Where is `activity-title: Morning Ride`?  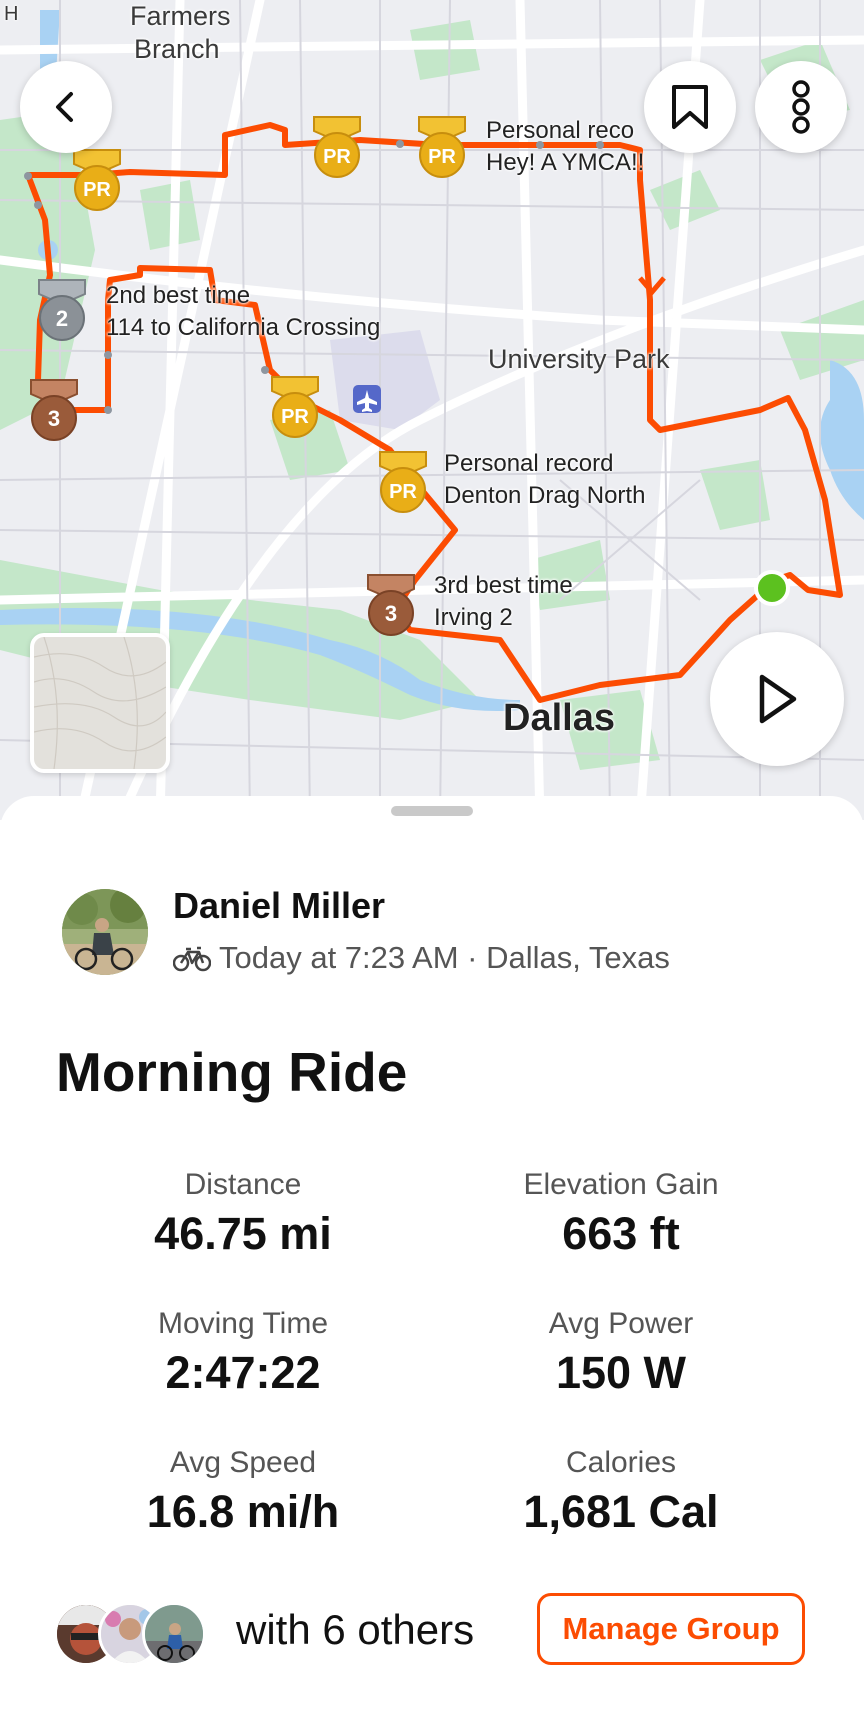 activity-title: Morning Ride is located at coordinates (232, 1072).